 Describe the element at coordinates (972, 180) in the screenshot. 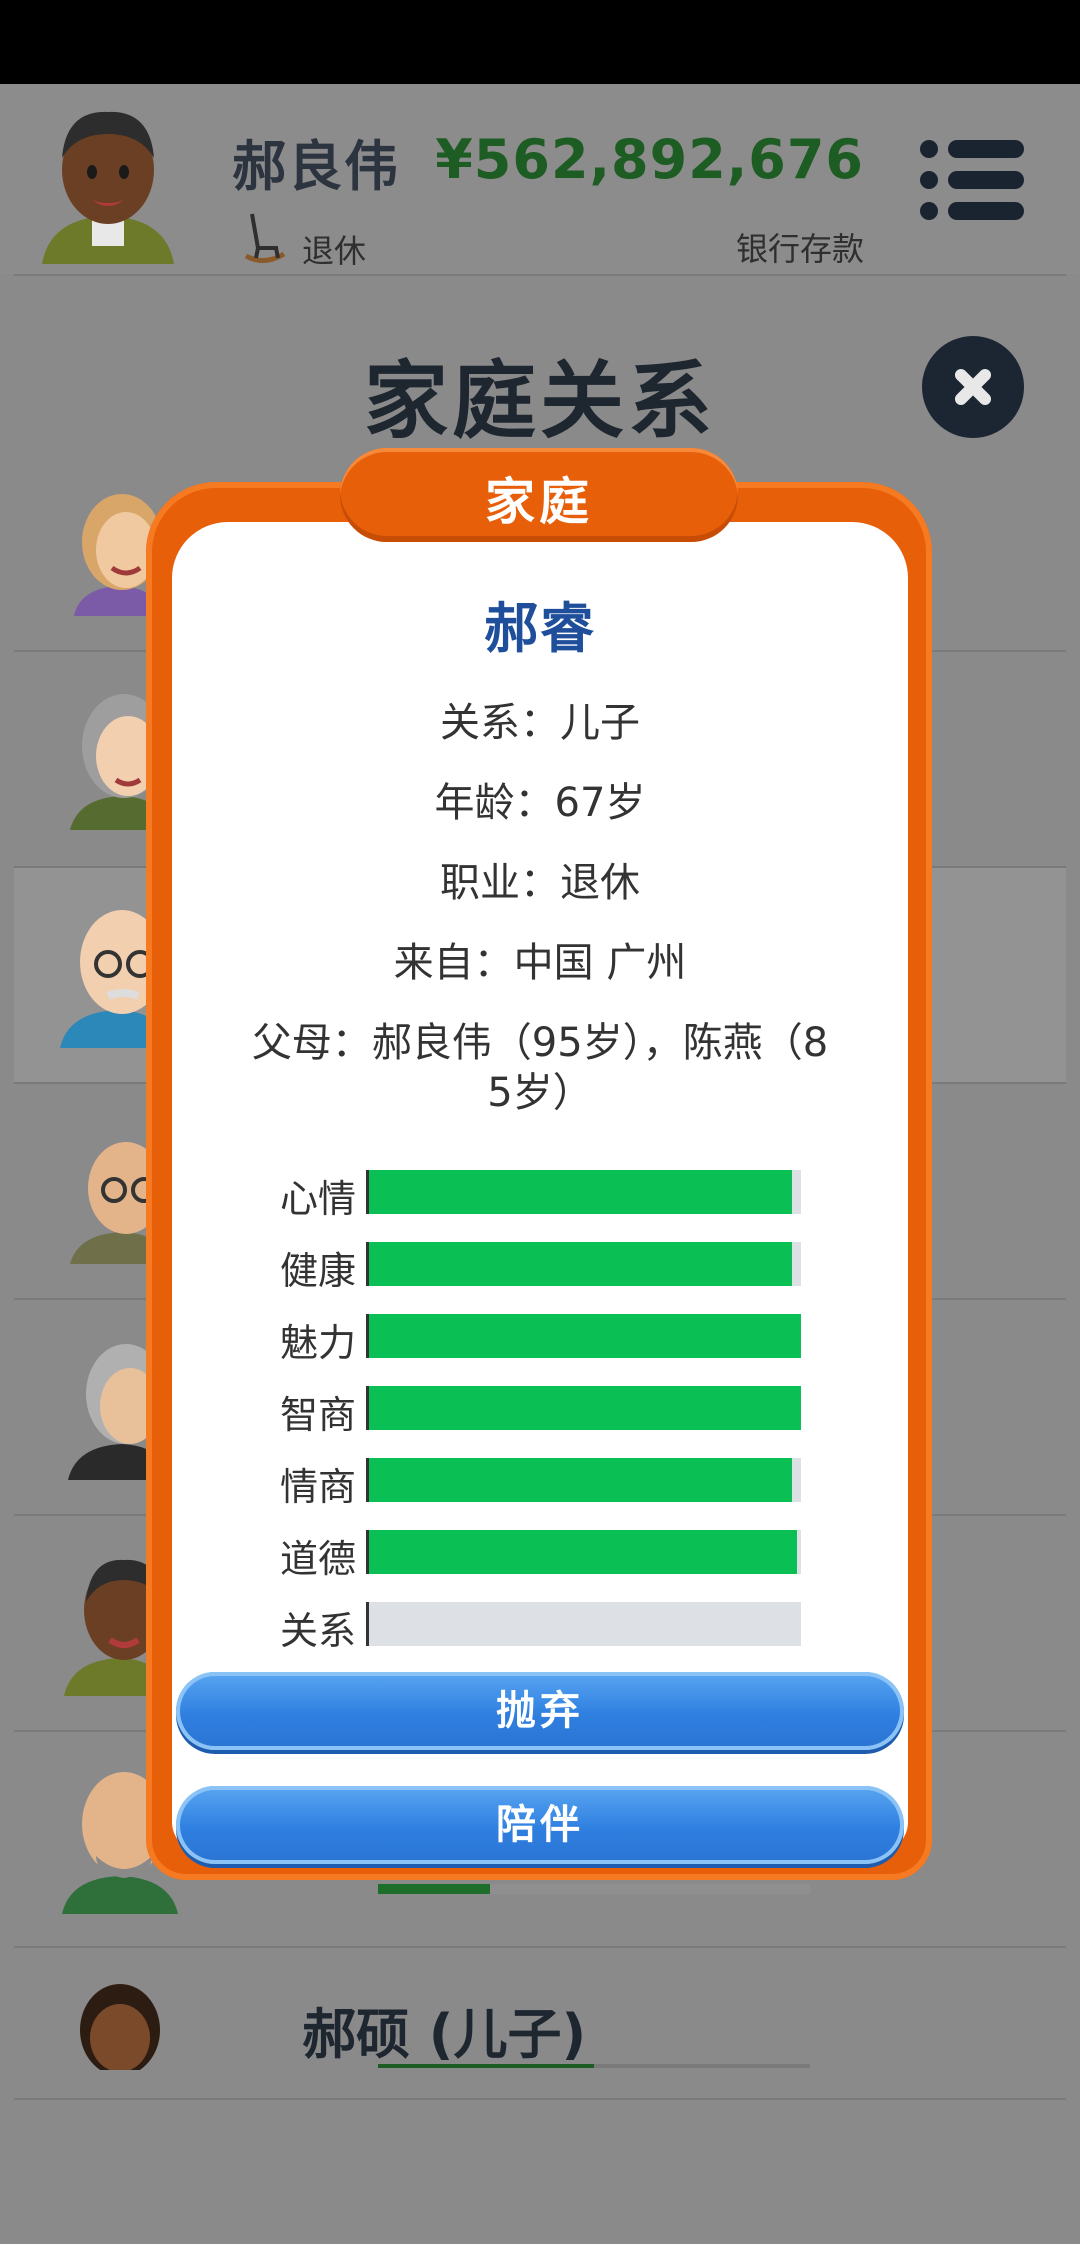

I see `menu-button` at that location.